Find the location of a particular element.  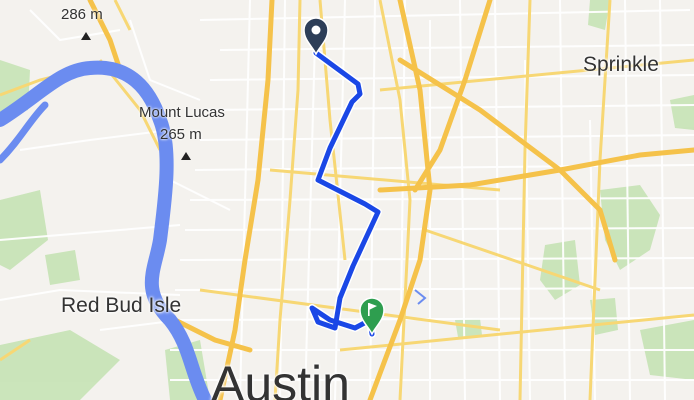

mount-lucas-elevation-label: 265 m is located at coordinates (181, 134).